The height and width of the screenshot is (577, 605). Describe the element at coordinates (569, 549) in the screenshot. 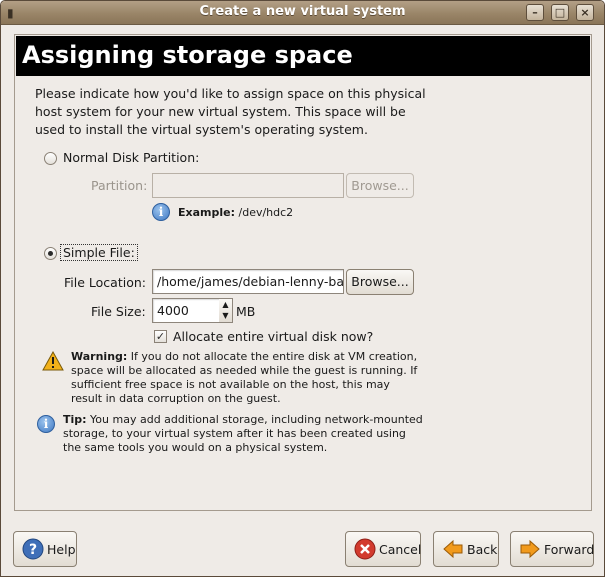

I see `forward-label: Forward` at that location.